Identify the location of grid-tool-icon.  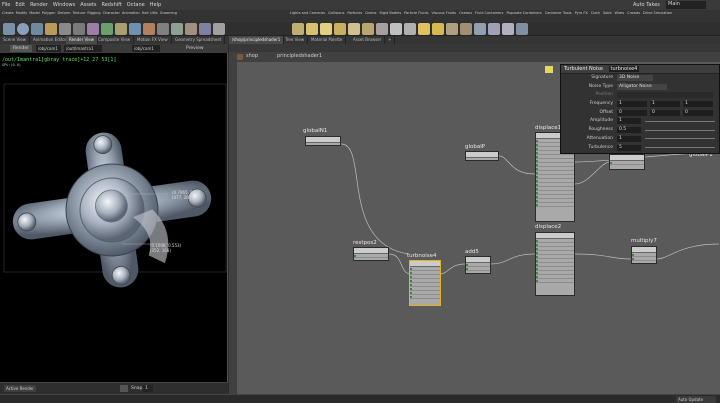
(65, 29).